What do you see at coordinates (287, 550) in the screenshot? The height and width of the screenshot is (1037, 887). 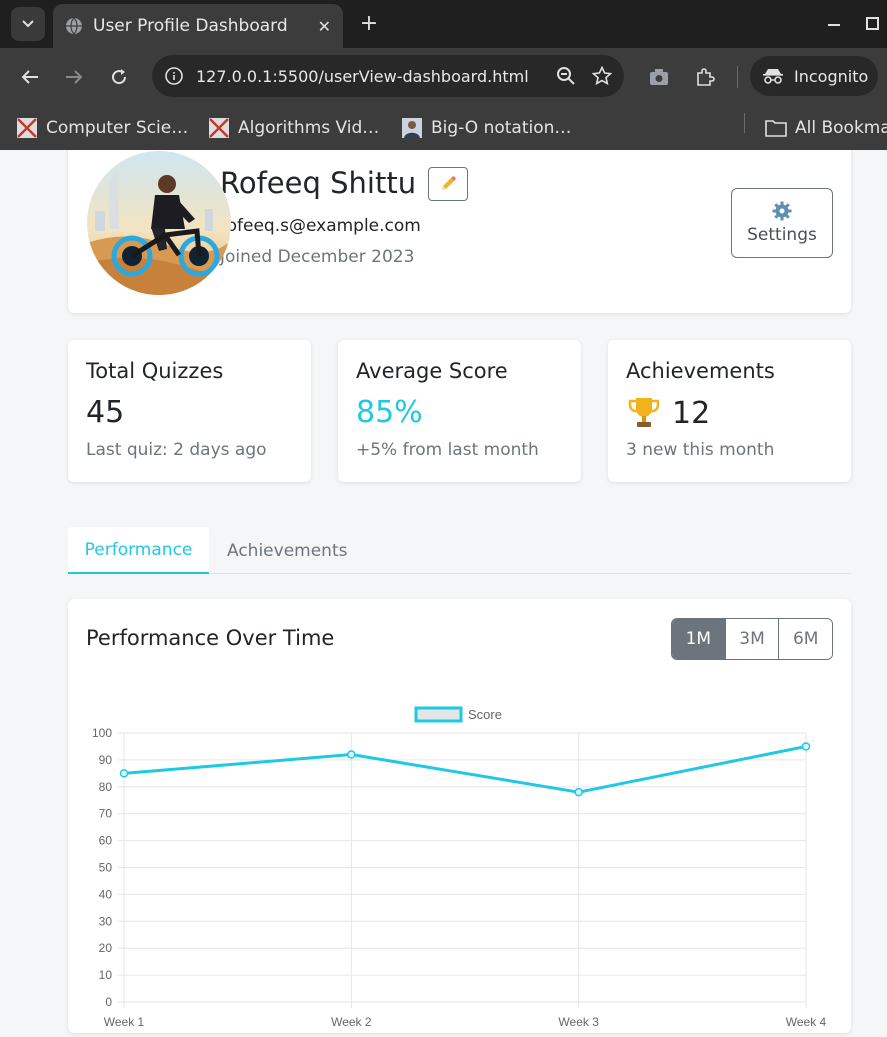 I see `tab-achievements: Achievements` at bounding box center [287, 550].